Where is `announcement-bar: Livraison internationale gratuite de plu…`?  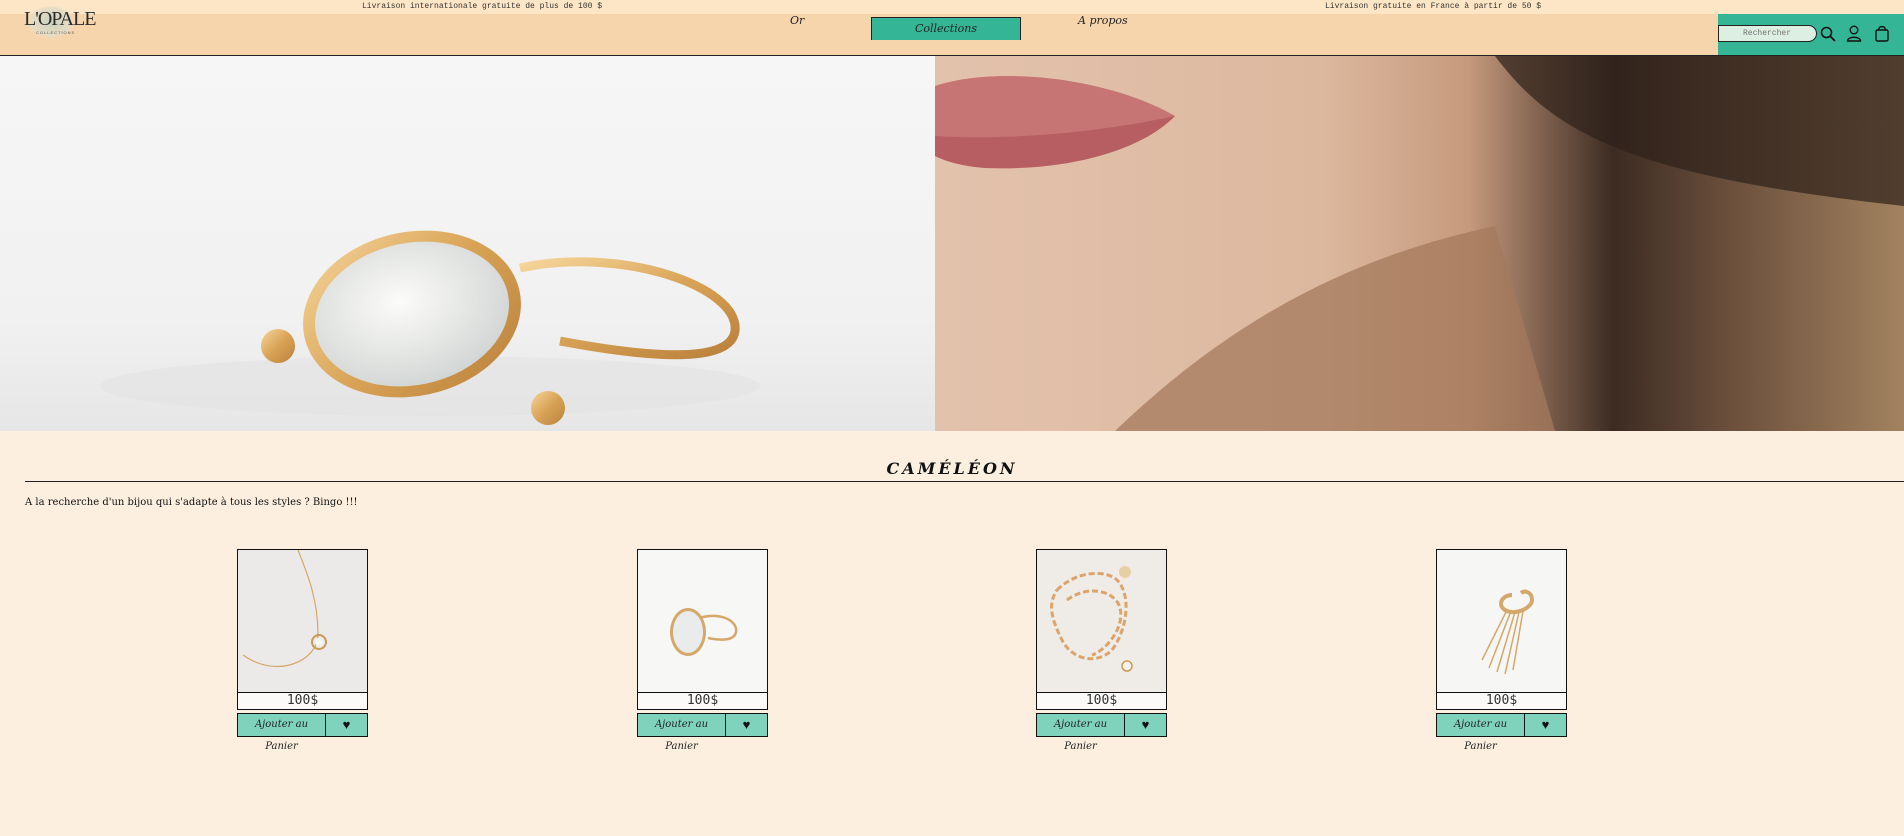 announcement-bar: Livraison internationale gratuite de plu… is located at coordinates (952, 7).